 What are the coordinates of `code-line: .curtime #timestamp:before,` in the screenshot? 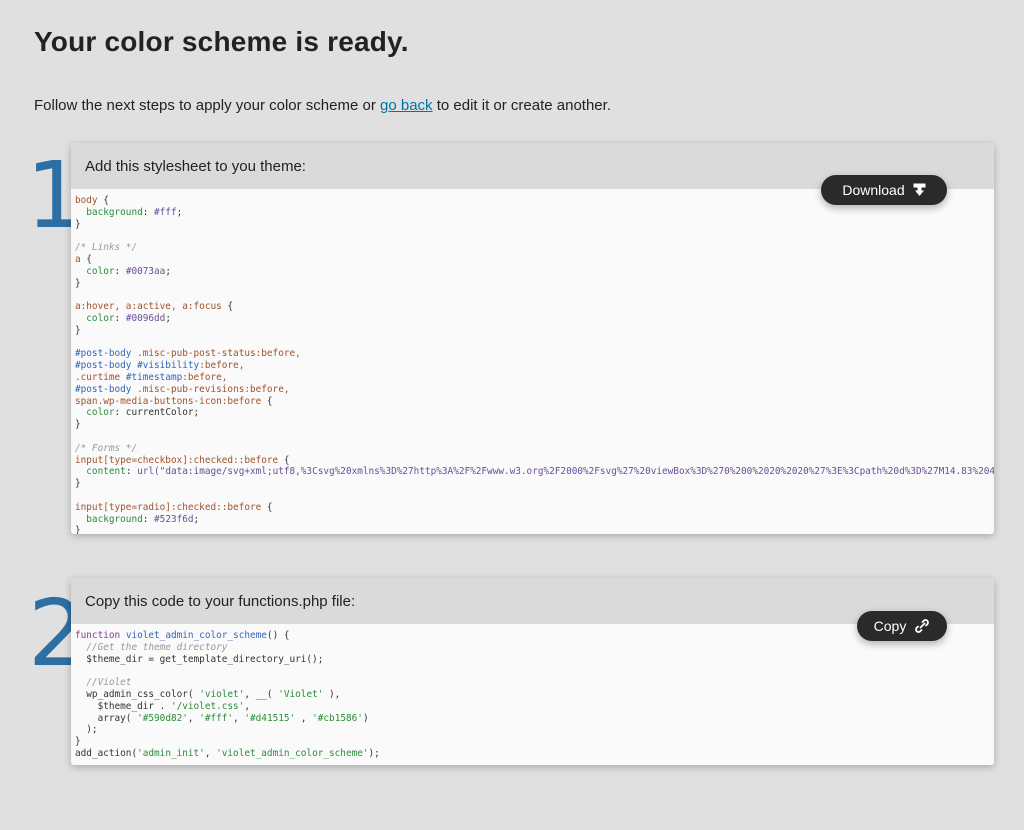 It's located at (151, 377).